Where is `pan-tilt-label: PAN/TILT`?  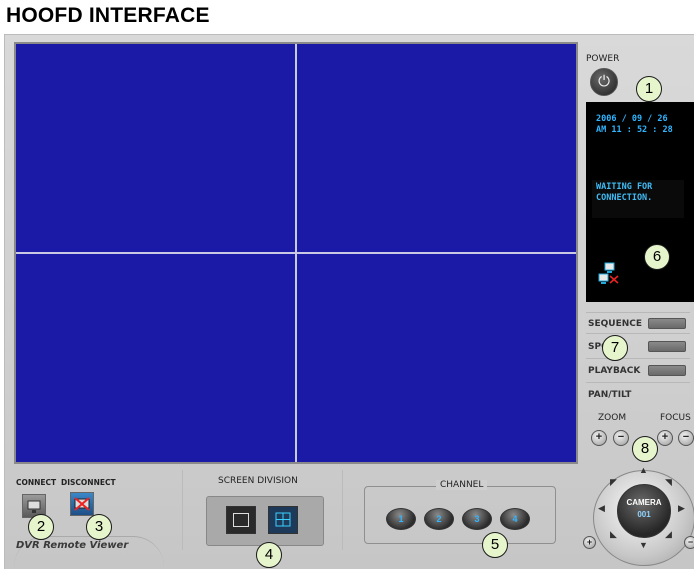
pan-tilt-label: PAN/TILT is located at coordinates (610, 395).